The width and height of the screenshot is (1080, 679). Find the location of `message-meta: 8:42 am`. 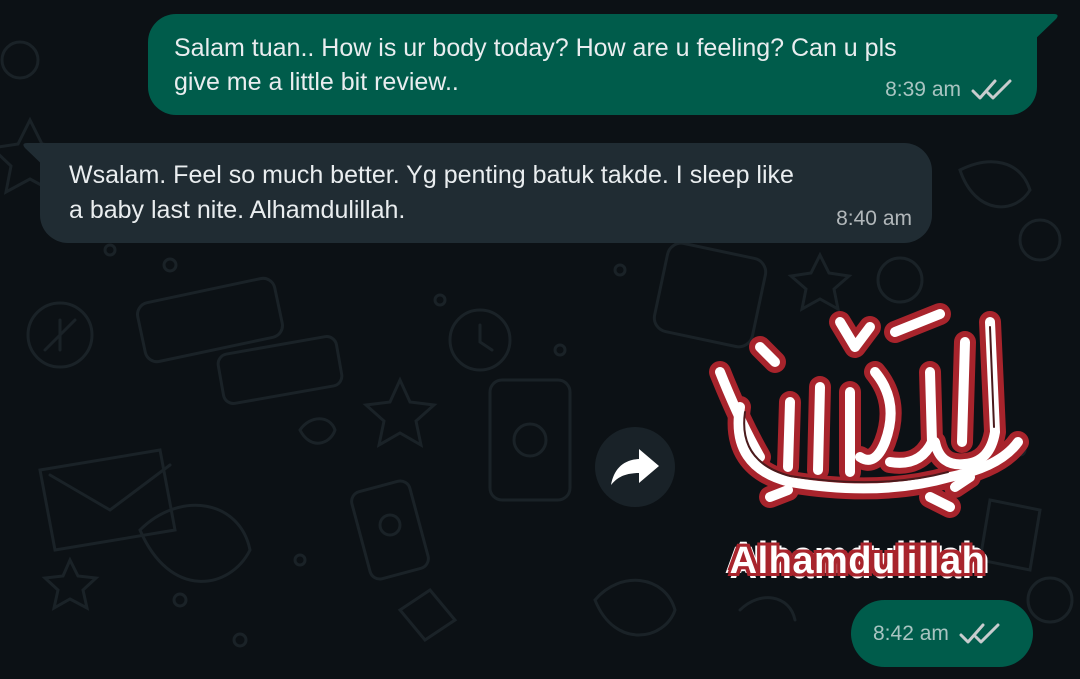

message-meta: 8:42 am is located at coordinates (938, 634).